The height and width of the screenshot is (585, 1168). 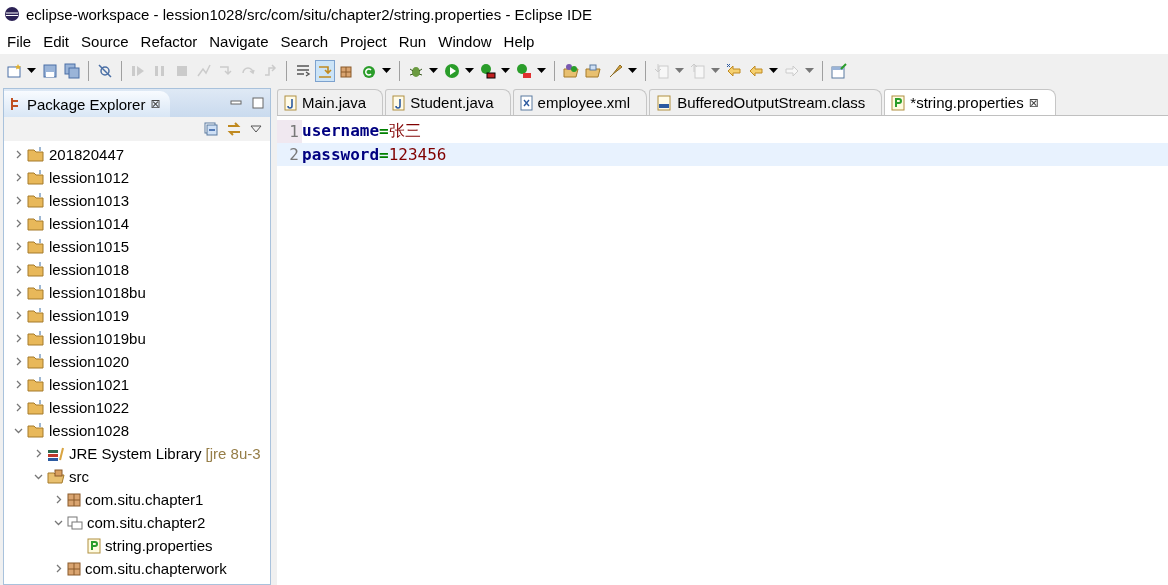 I want to click on tree-item: JRE System Library [jre 8u-3, so click(x=137, y=453).